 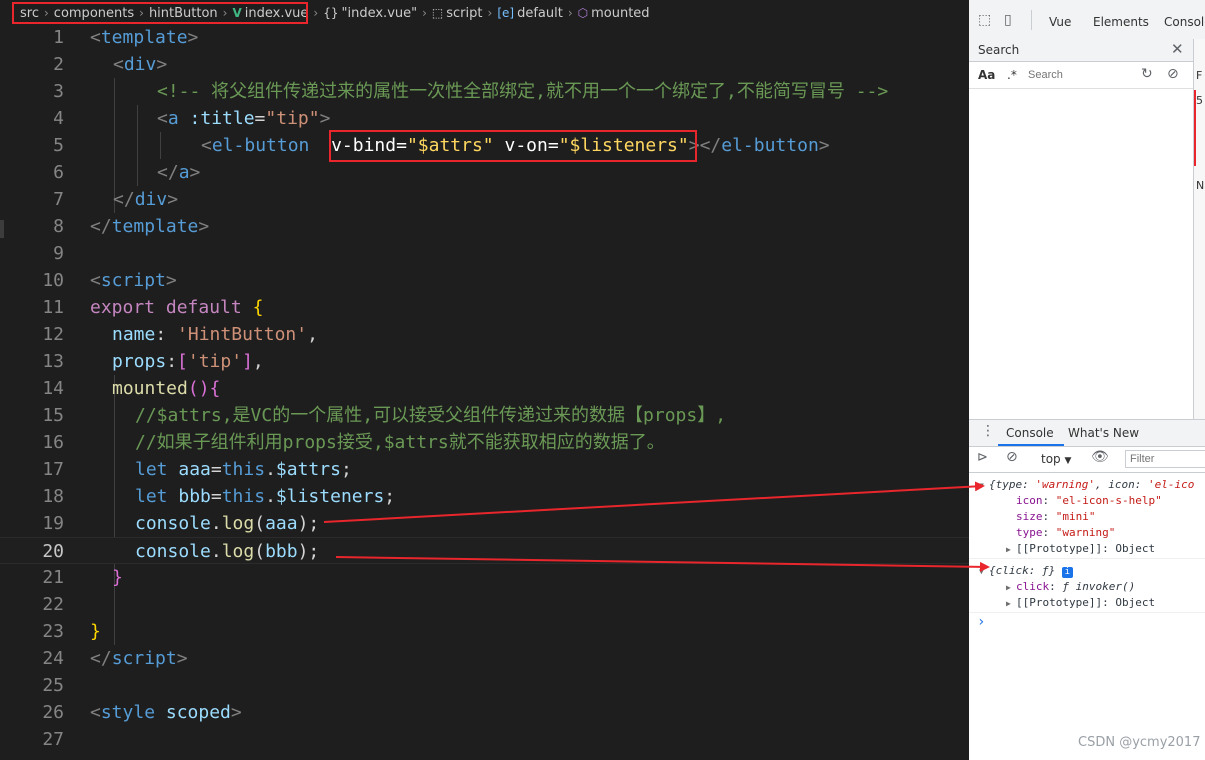 What do you see at coordinates (380, 13) in the screenshot?
I see `breadcrumb-module: "index.vue"` at bounding box center [380, 13].